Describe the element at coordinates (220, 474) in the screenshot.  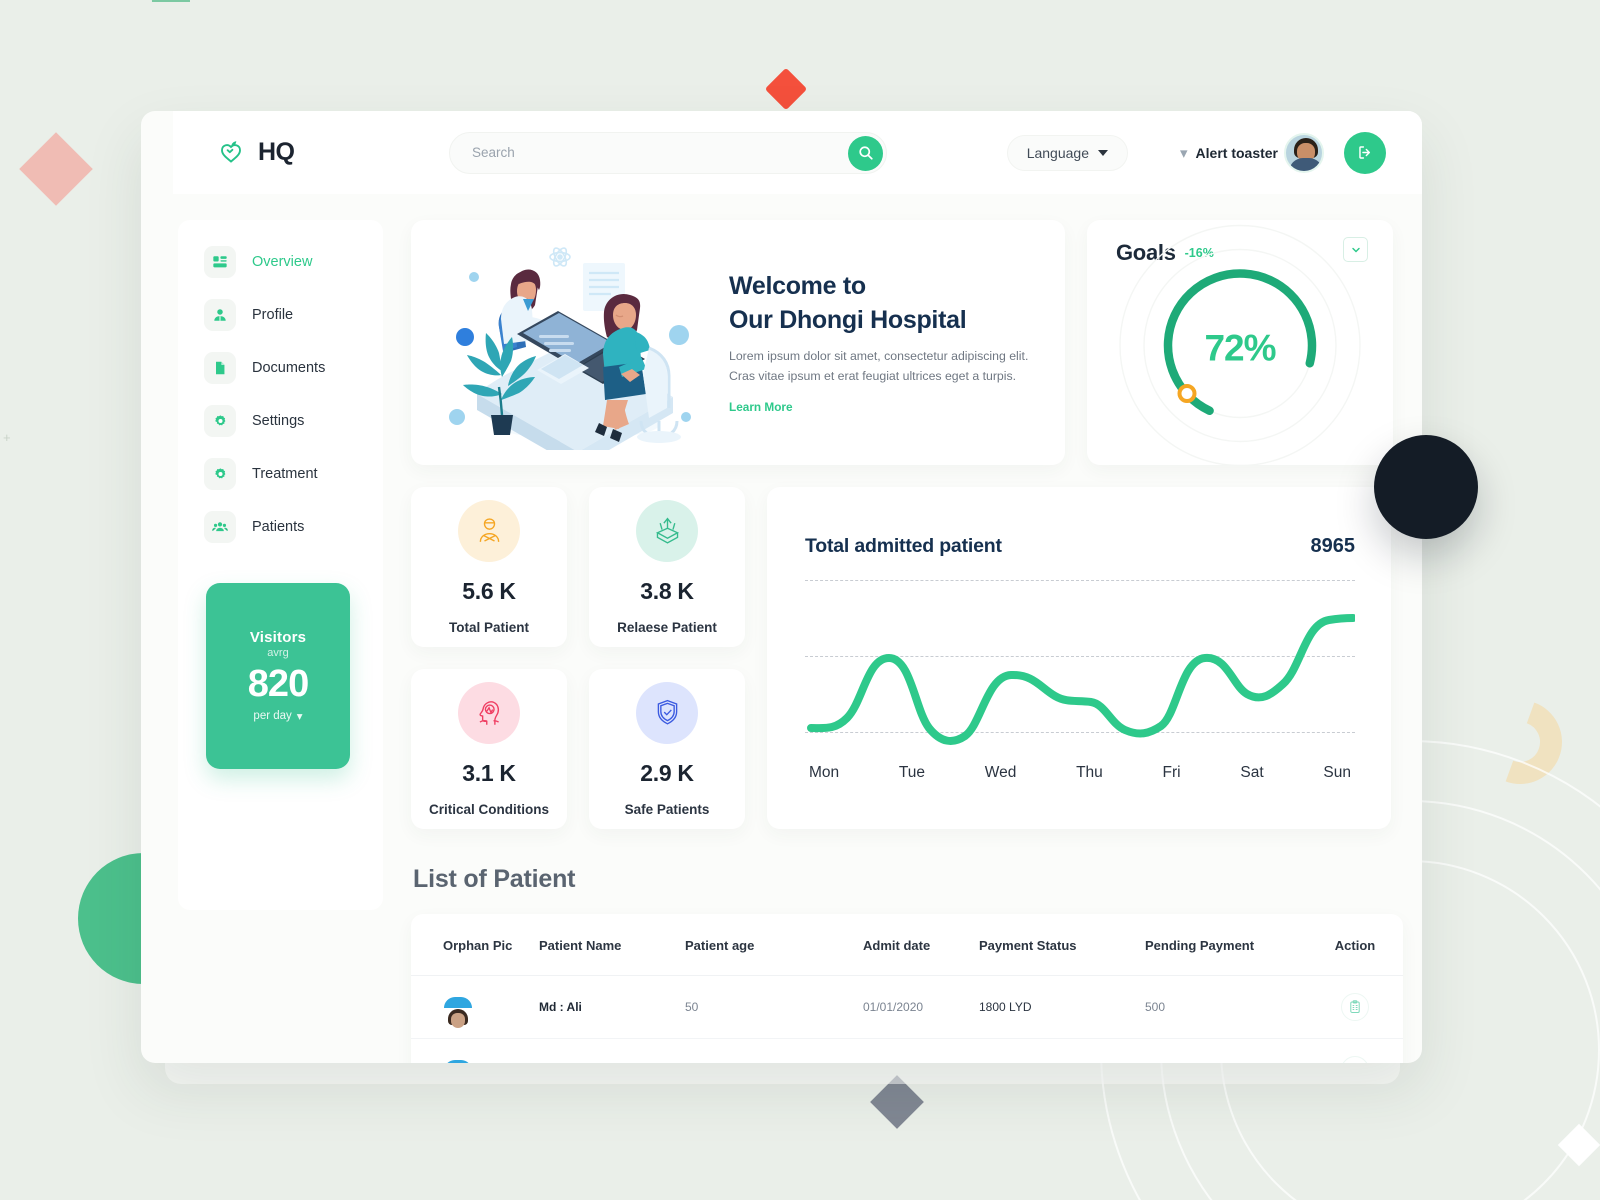
I see `gear-icon` at that location.